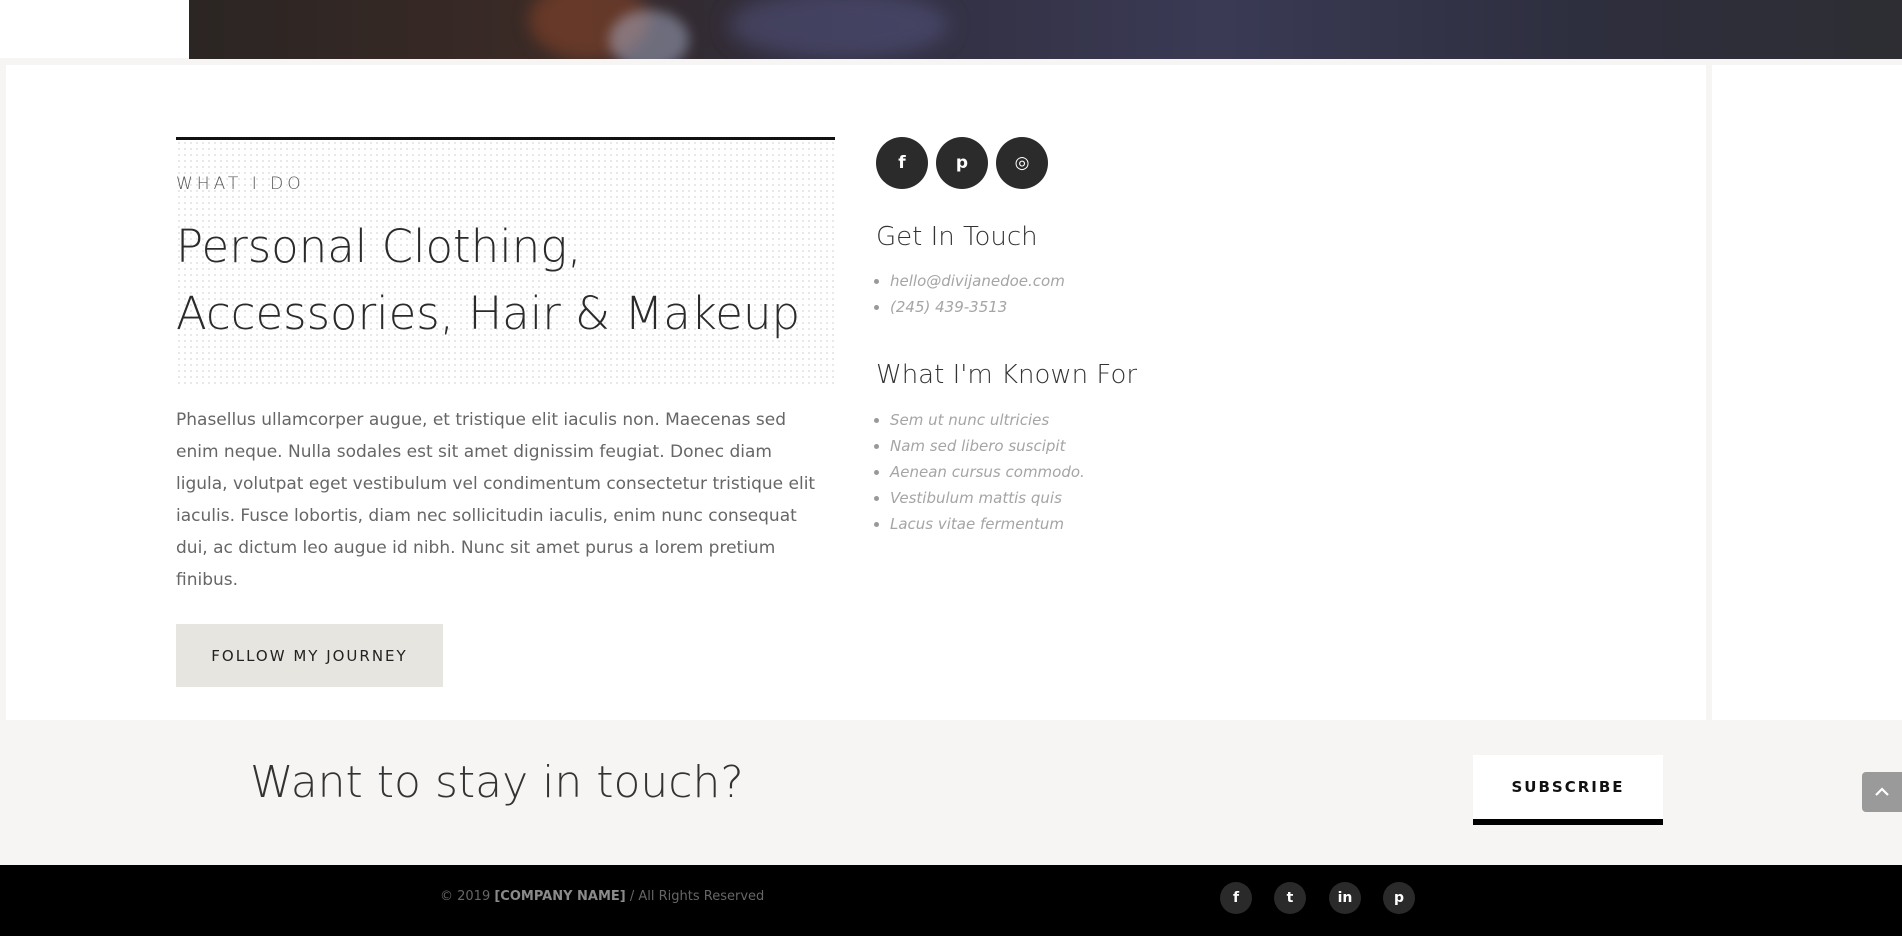 This screenshot has width=1902, height=936. Describe the element at coordinates (987, 498) in the screenshot. I see `list-item: Vestibulum mattis quis` at that location.